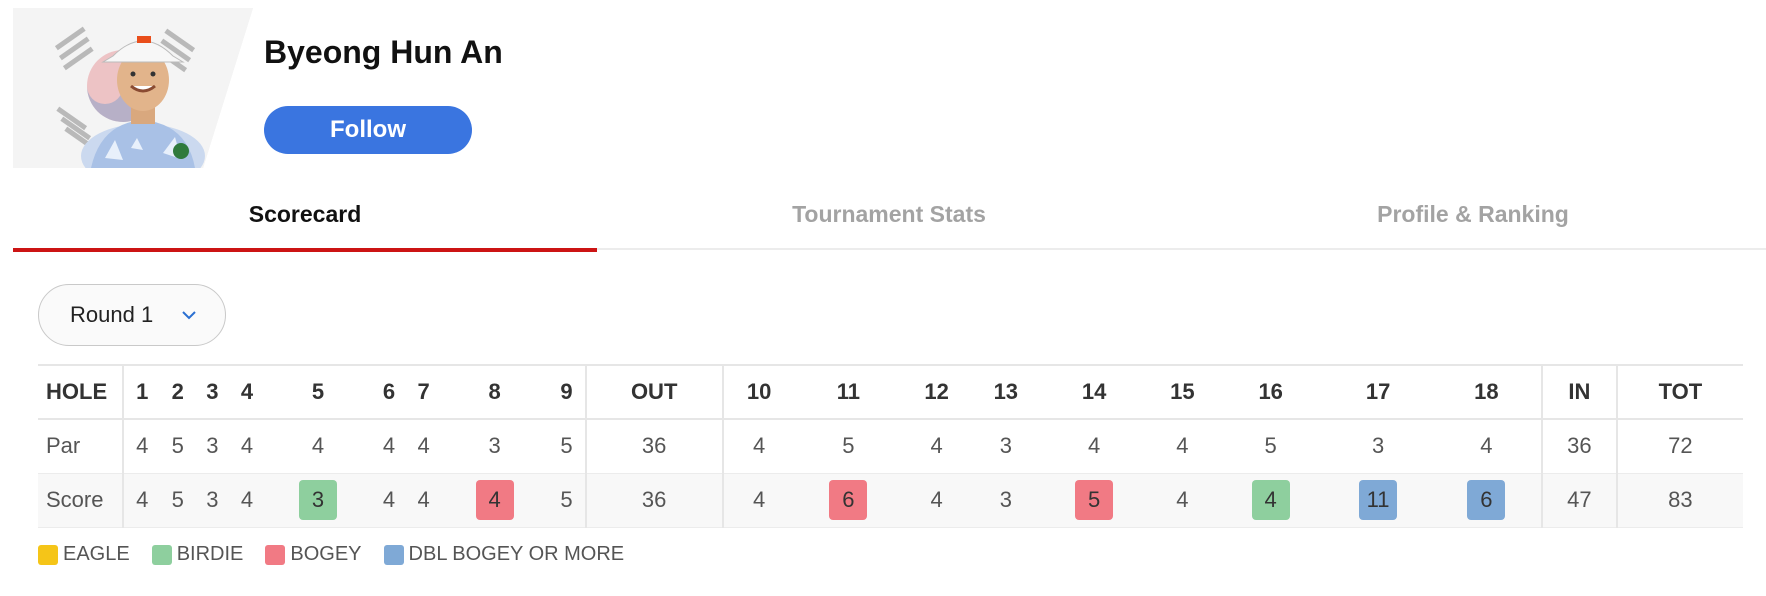  I want to click on score-chip-bogey: 4, so click(494, 500).